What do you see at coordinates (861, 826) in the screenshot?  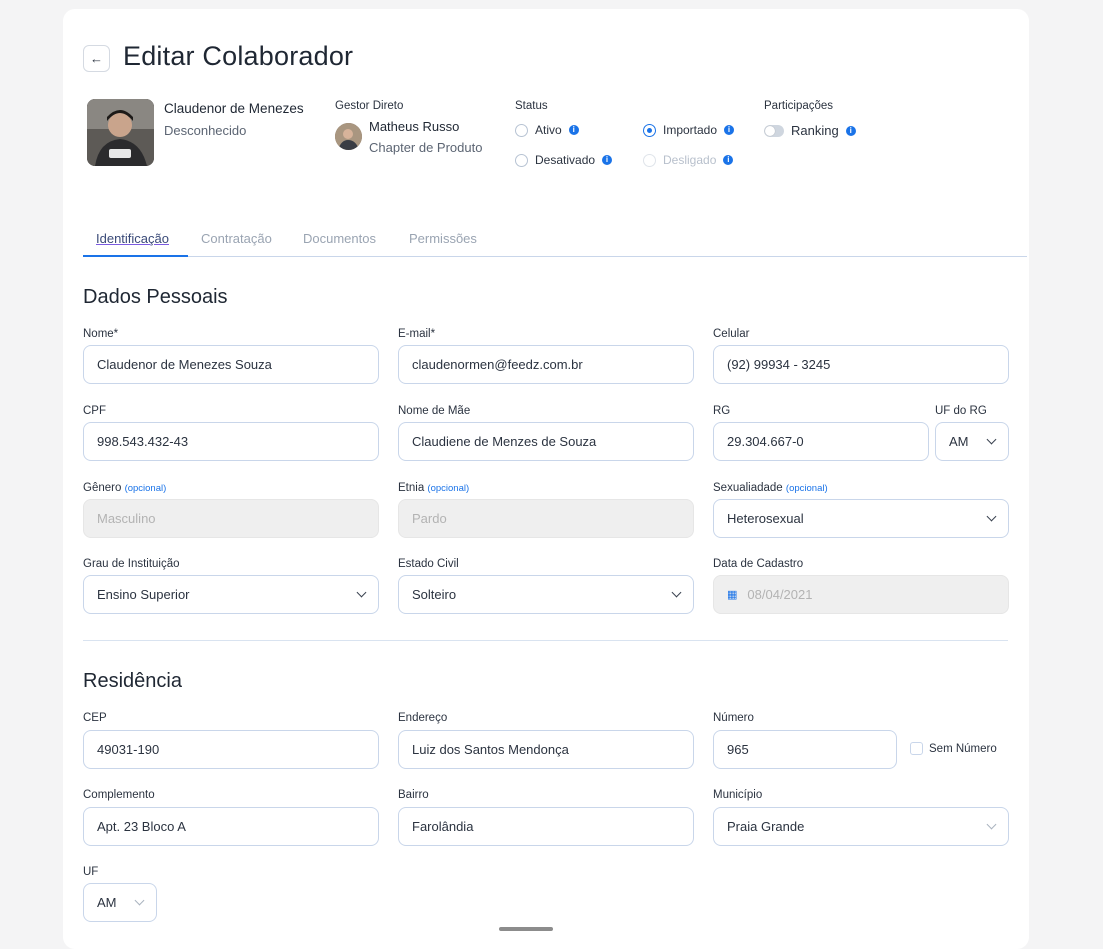 I see `municipio-select: Praia Grande` at bounding box center [861, 826].